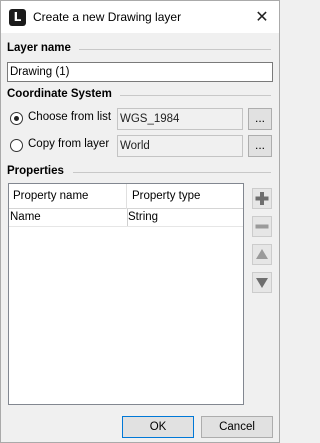  I want to click on ok-button: OK, so click(158, 427).